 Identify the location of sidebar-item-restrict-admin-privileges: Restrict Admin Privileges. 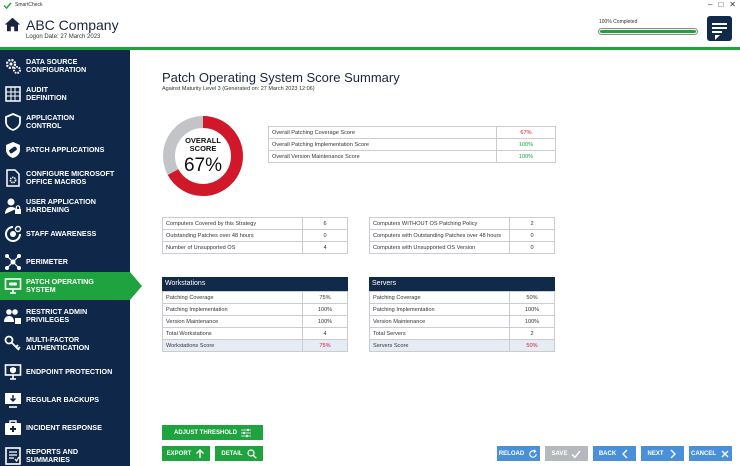
(65, 316).